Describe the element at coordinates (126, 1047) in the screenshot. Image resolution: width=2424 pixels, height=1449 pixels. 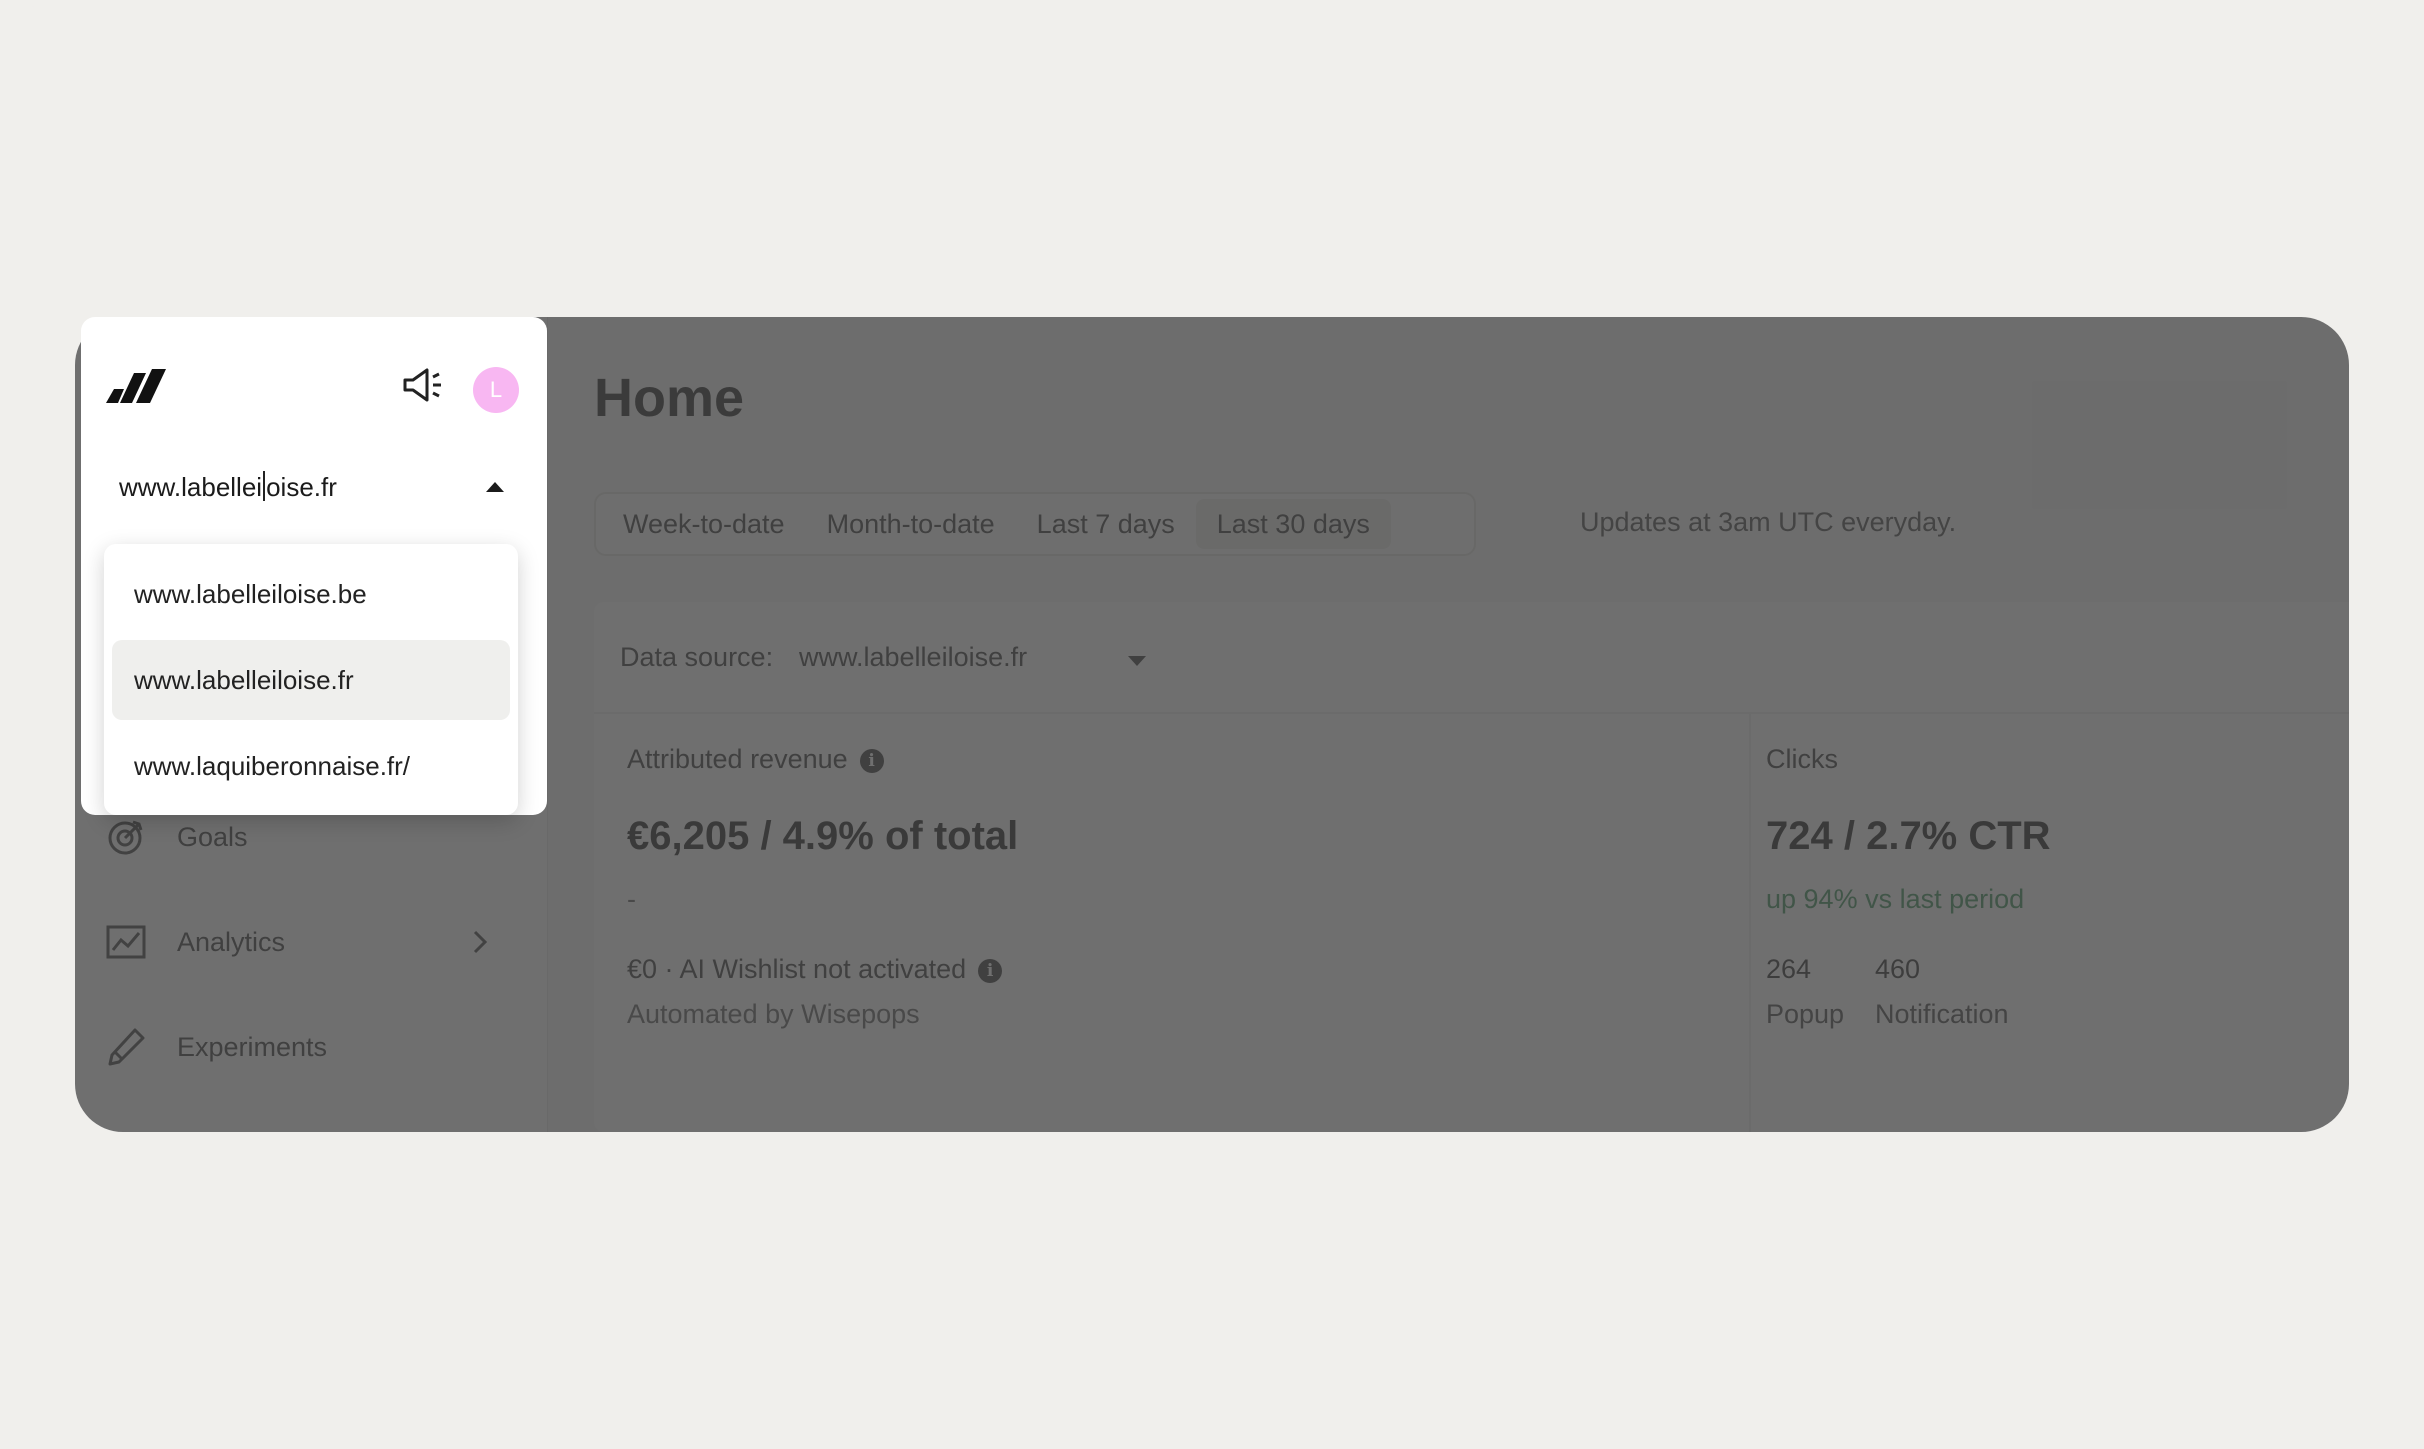
I see `flask-icon` at that location.